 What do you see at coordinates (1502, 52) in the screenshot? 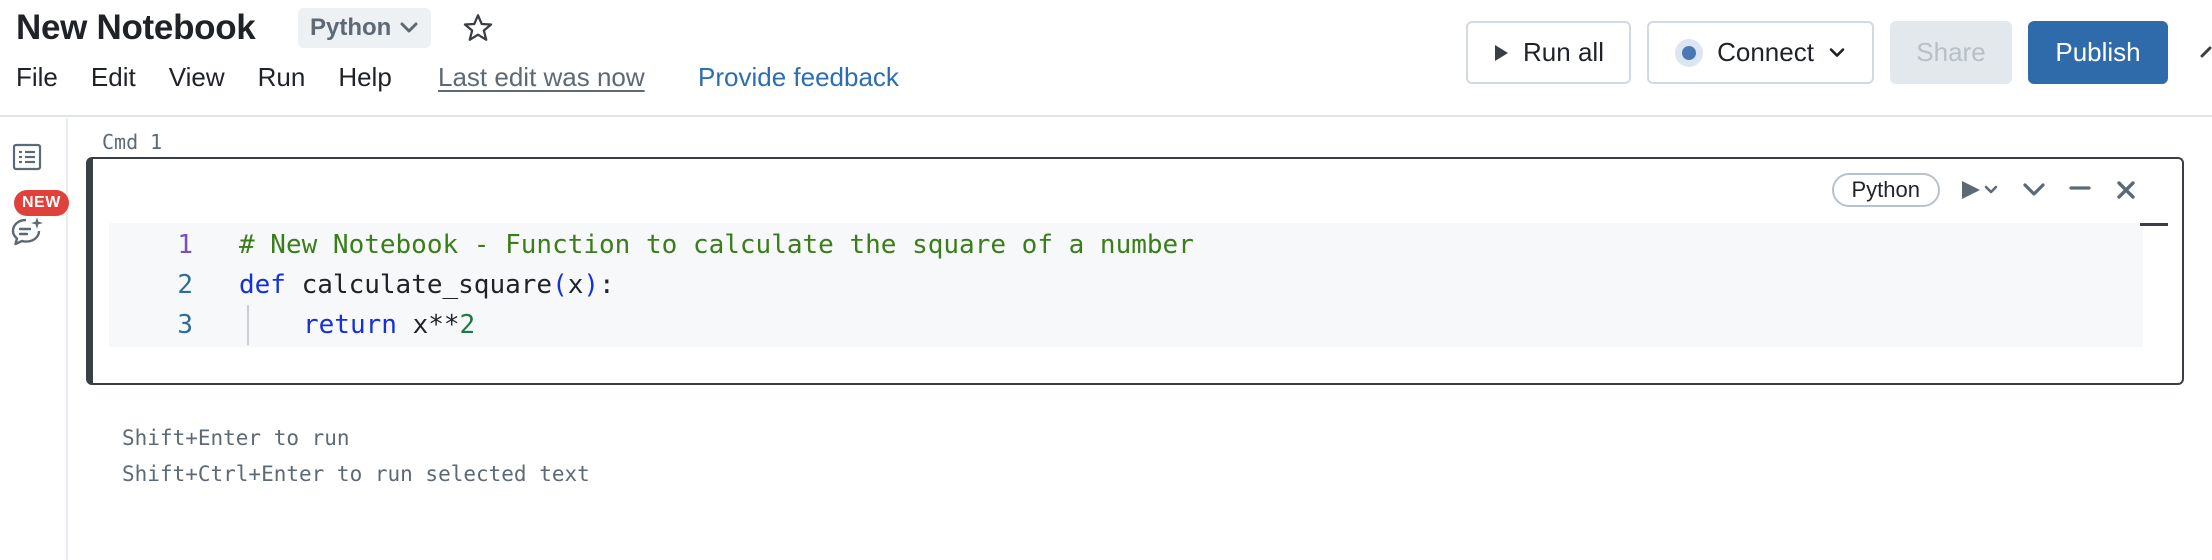
I see `play-icon` at bounding box center [1502, 52].